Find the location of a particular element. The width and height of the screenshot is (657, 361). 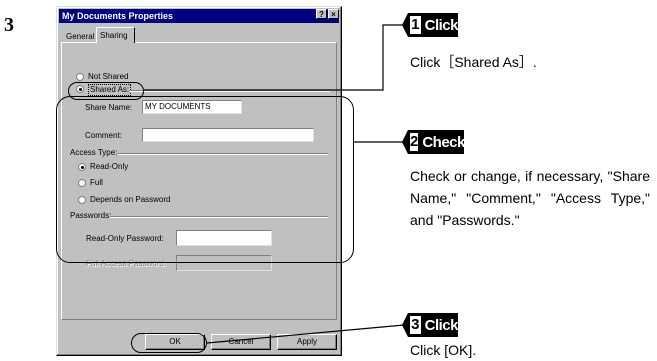

step-1-badge: 1 Click is located at coordinates (430, 25).